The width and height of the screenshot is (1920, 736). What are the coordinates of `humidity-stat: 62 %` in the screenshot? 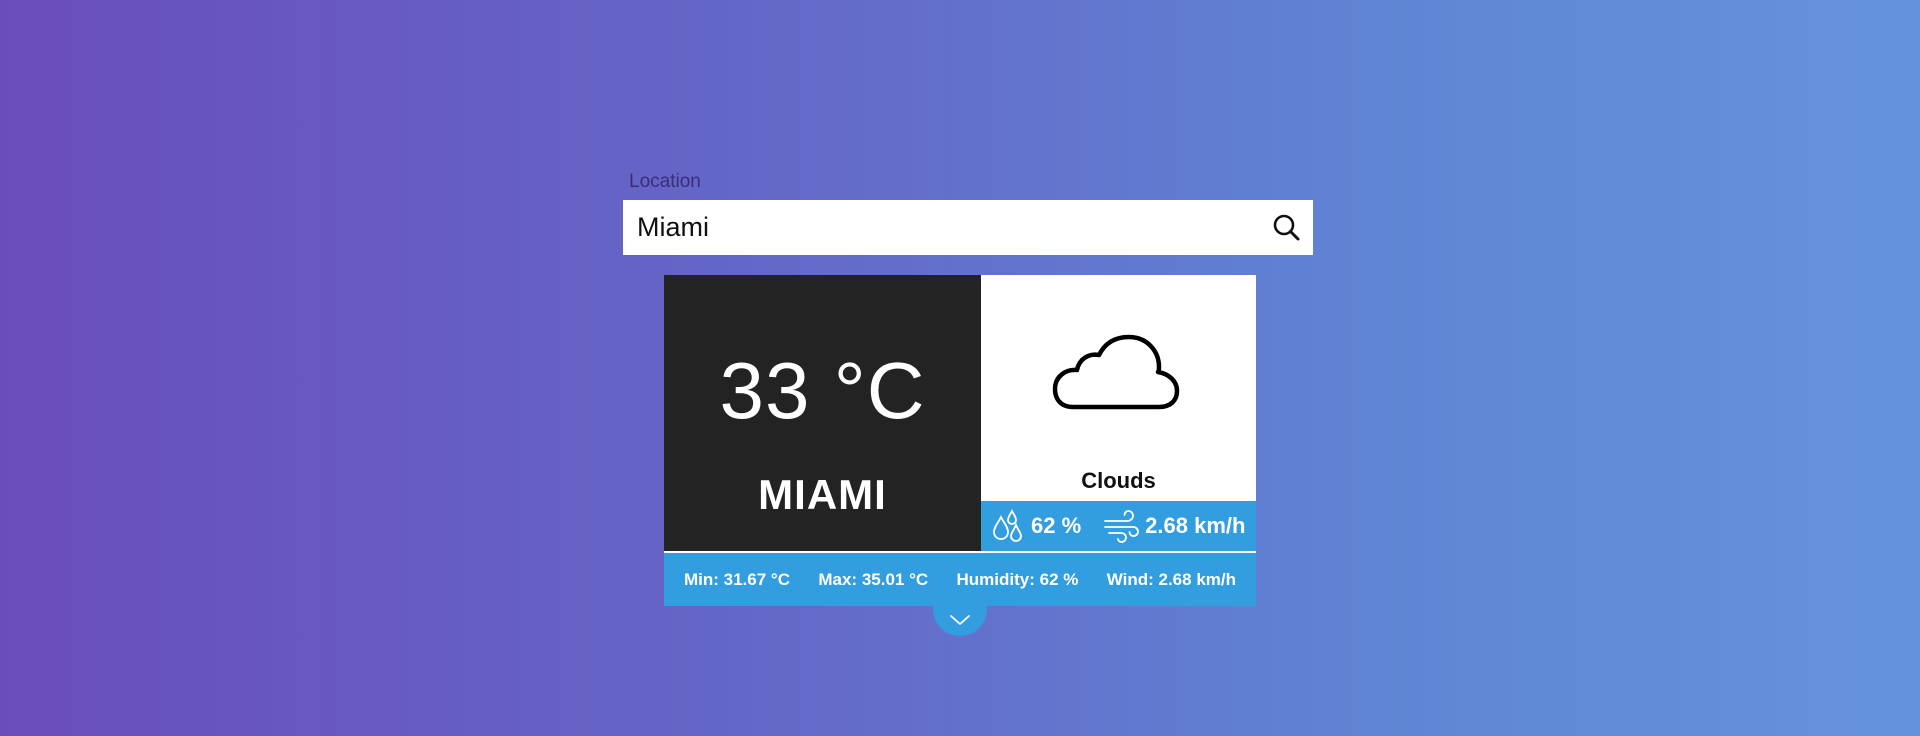 It's located at (1036, 526).